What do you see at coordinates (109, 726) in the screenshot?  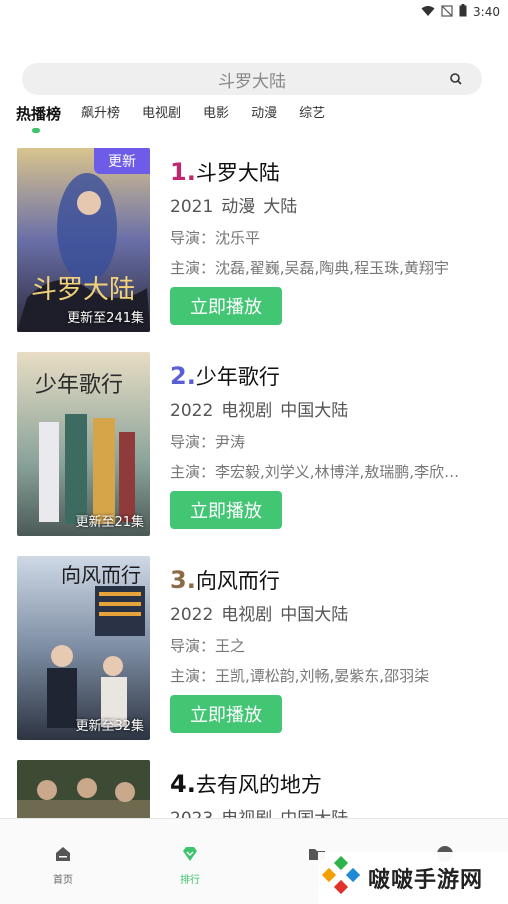 I see `episode-label: 更新至32集` at bounding box center [109, 726].